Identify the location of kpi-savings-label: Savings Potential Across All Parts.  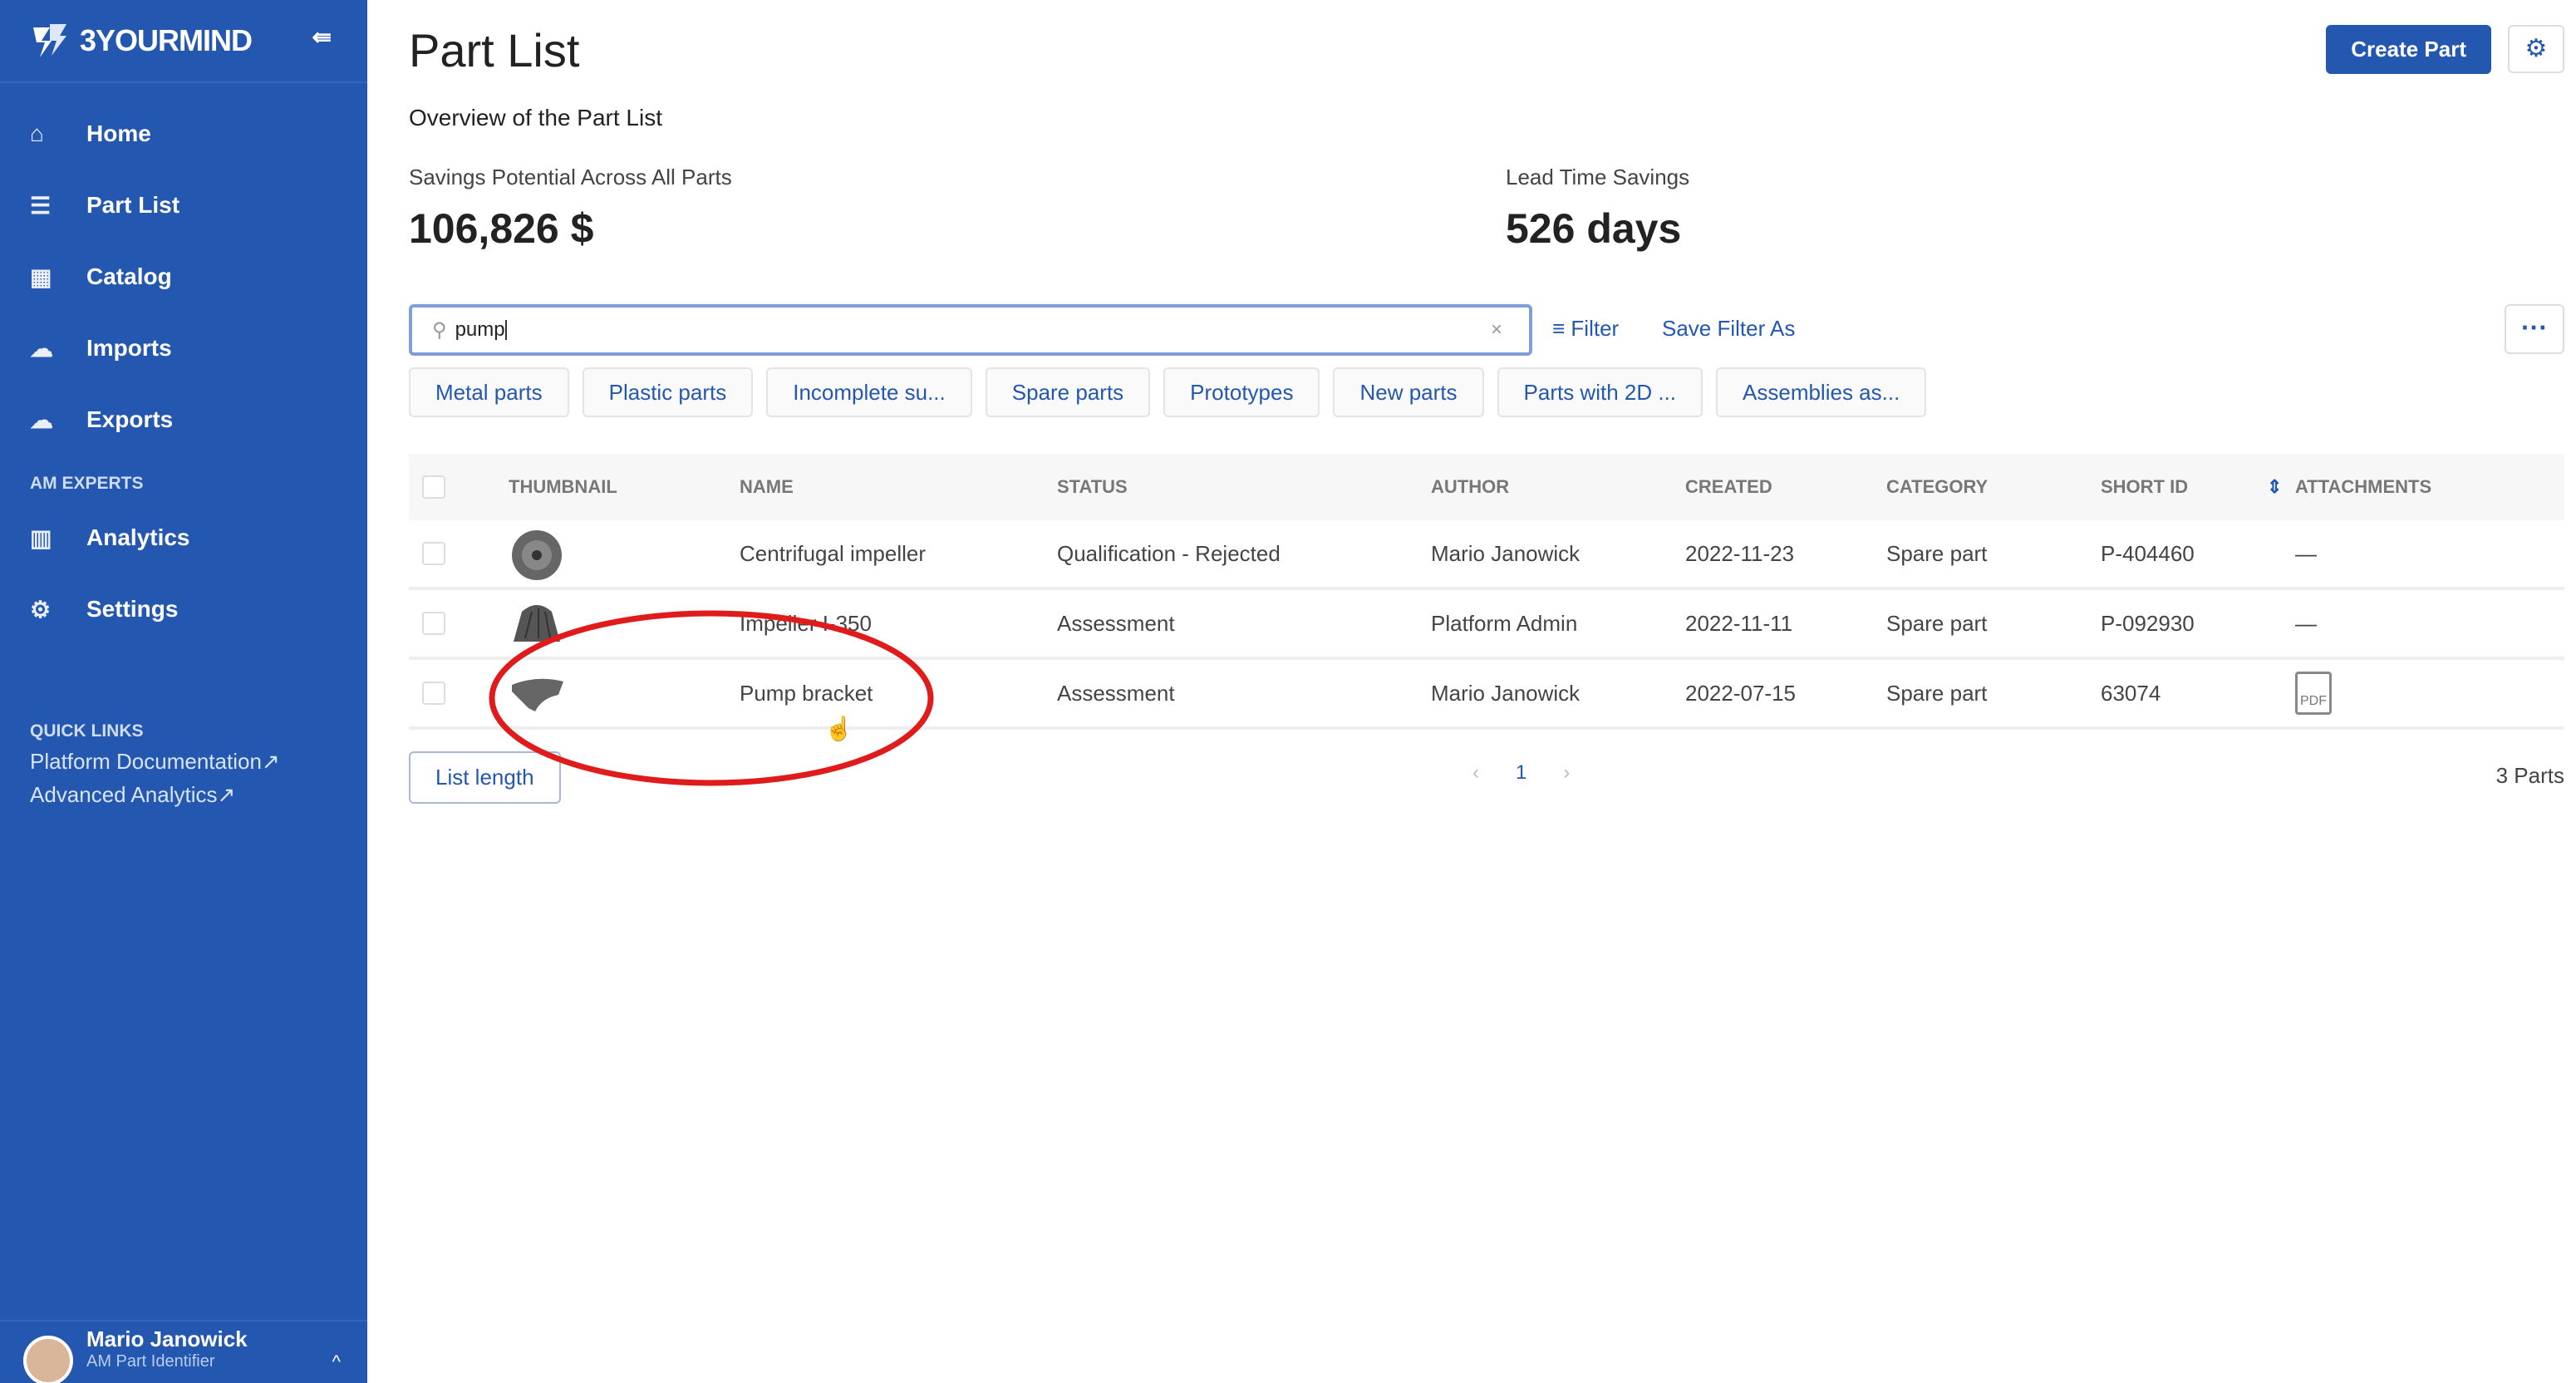
(570, 177).